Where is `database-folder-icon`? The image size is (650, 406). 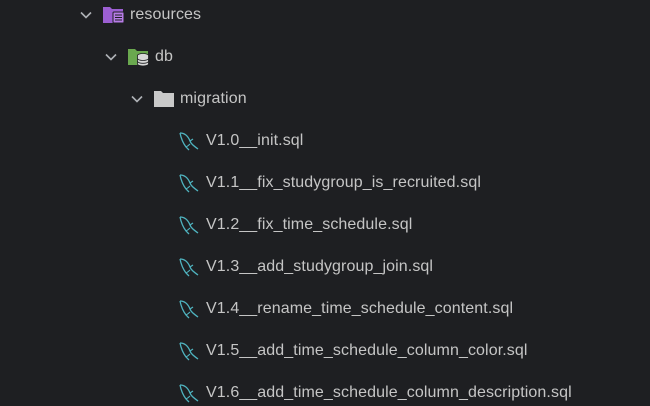 database-folder-icon is located at coordinates (138, 58).